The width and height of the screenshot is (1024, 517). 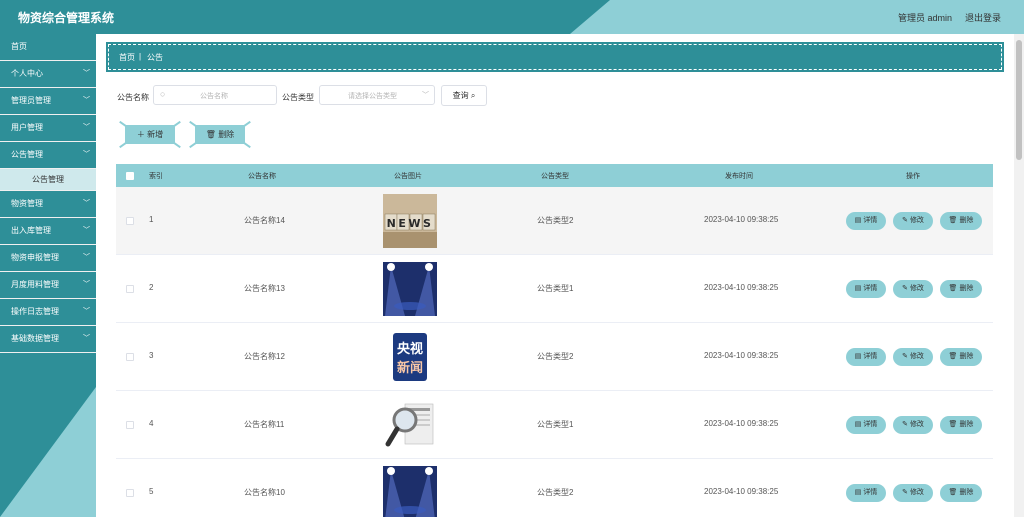 I want to click on row-index: 5, so click(x=151, y=491).